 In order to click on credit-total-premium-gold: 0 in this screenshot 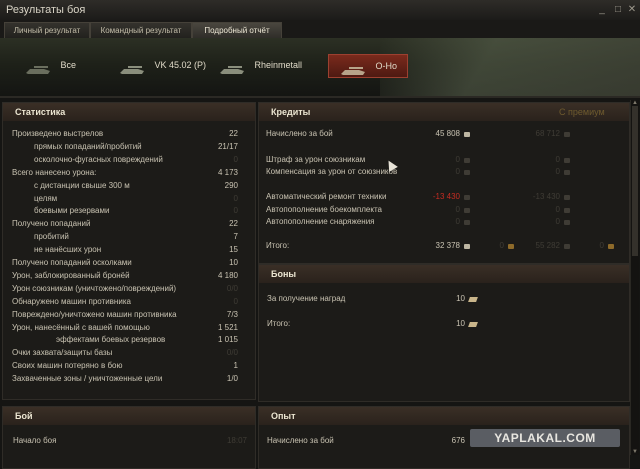, I will do `click(601, 245)`.